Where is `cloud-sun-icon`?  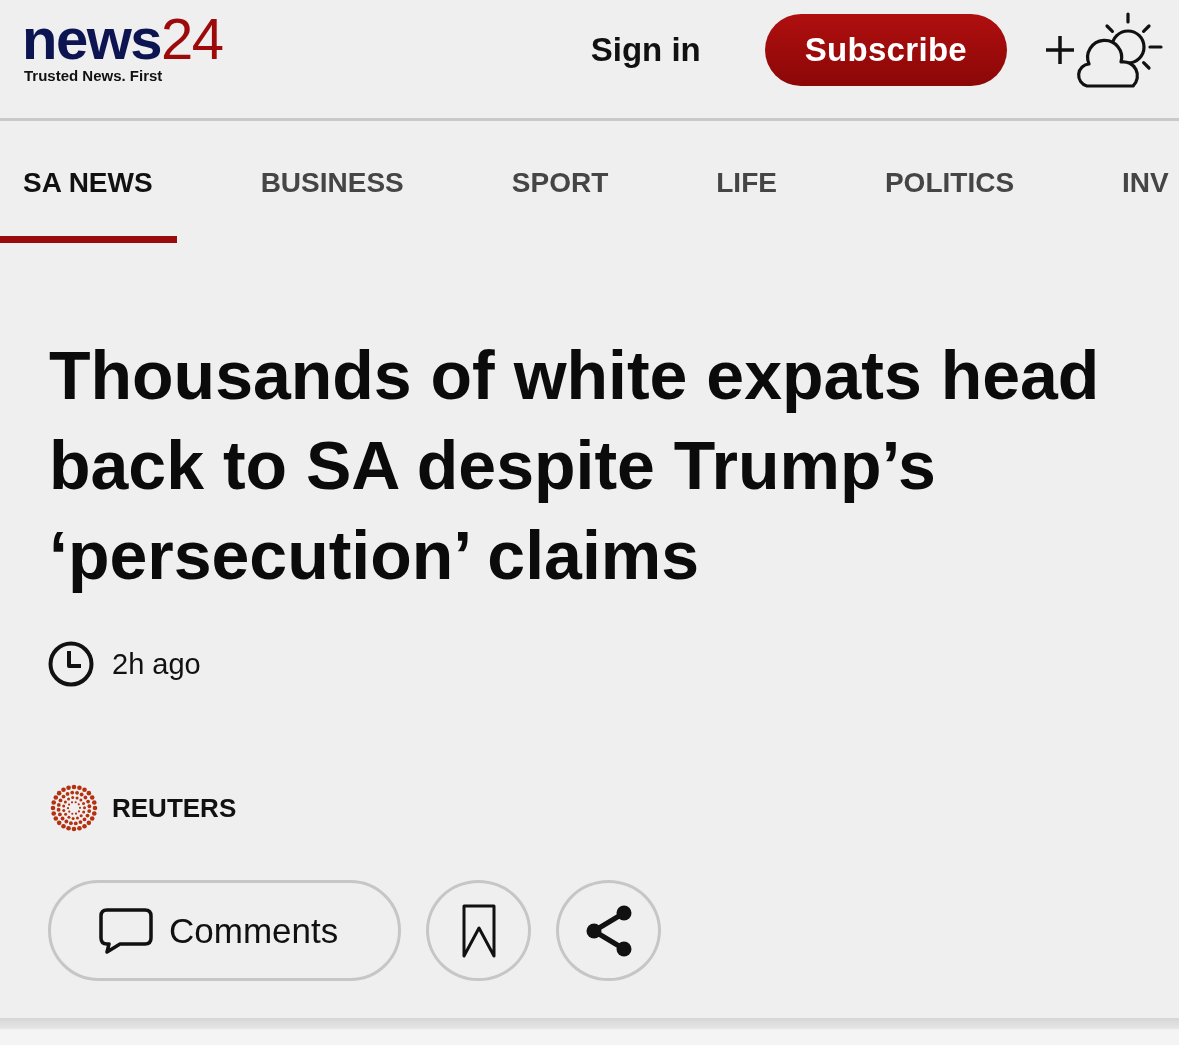
cloud-sun-icon is located at coordinates (1119, 50).